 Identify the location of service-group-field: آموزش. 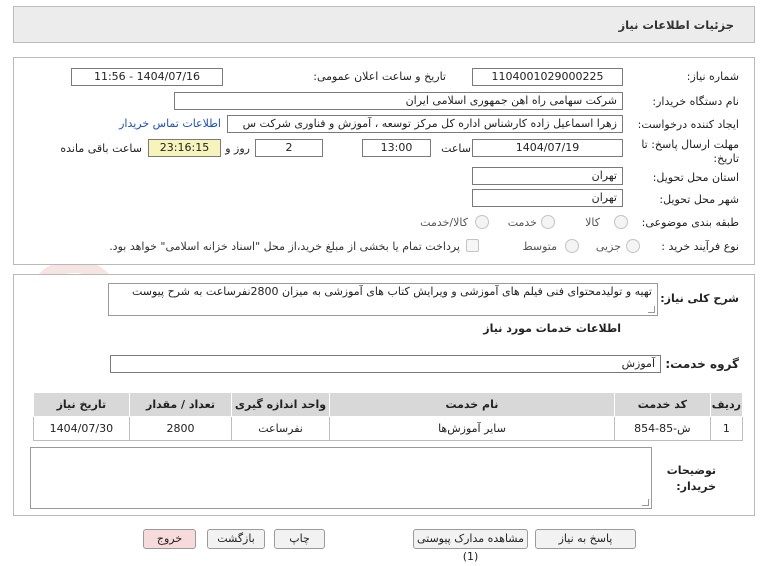
(385, 364).